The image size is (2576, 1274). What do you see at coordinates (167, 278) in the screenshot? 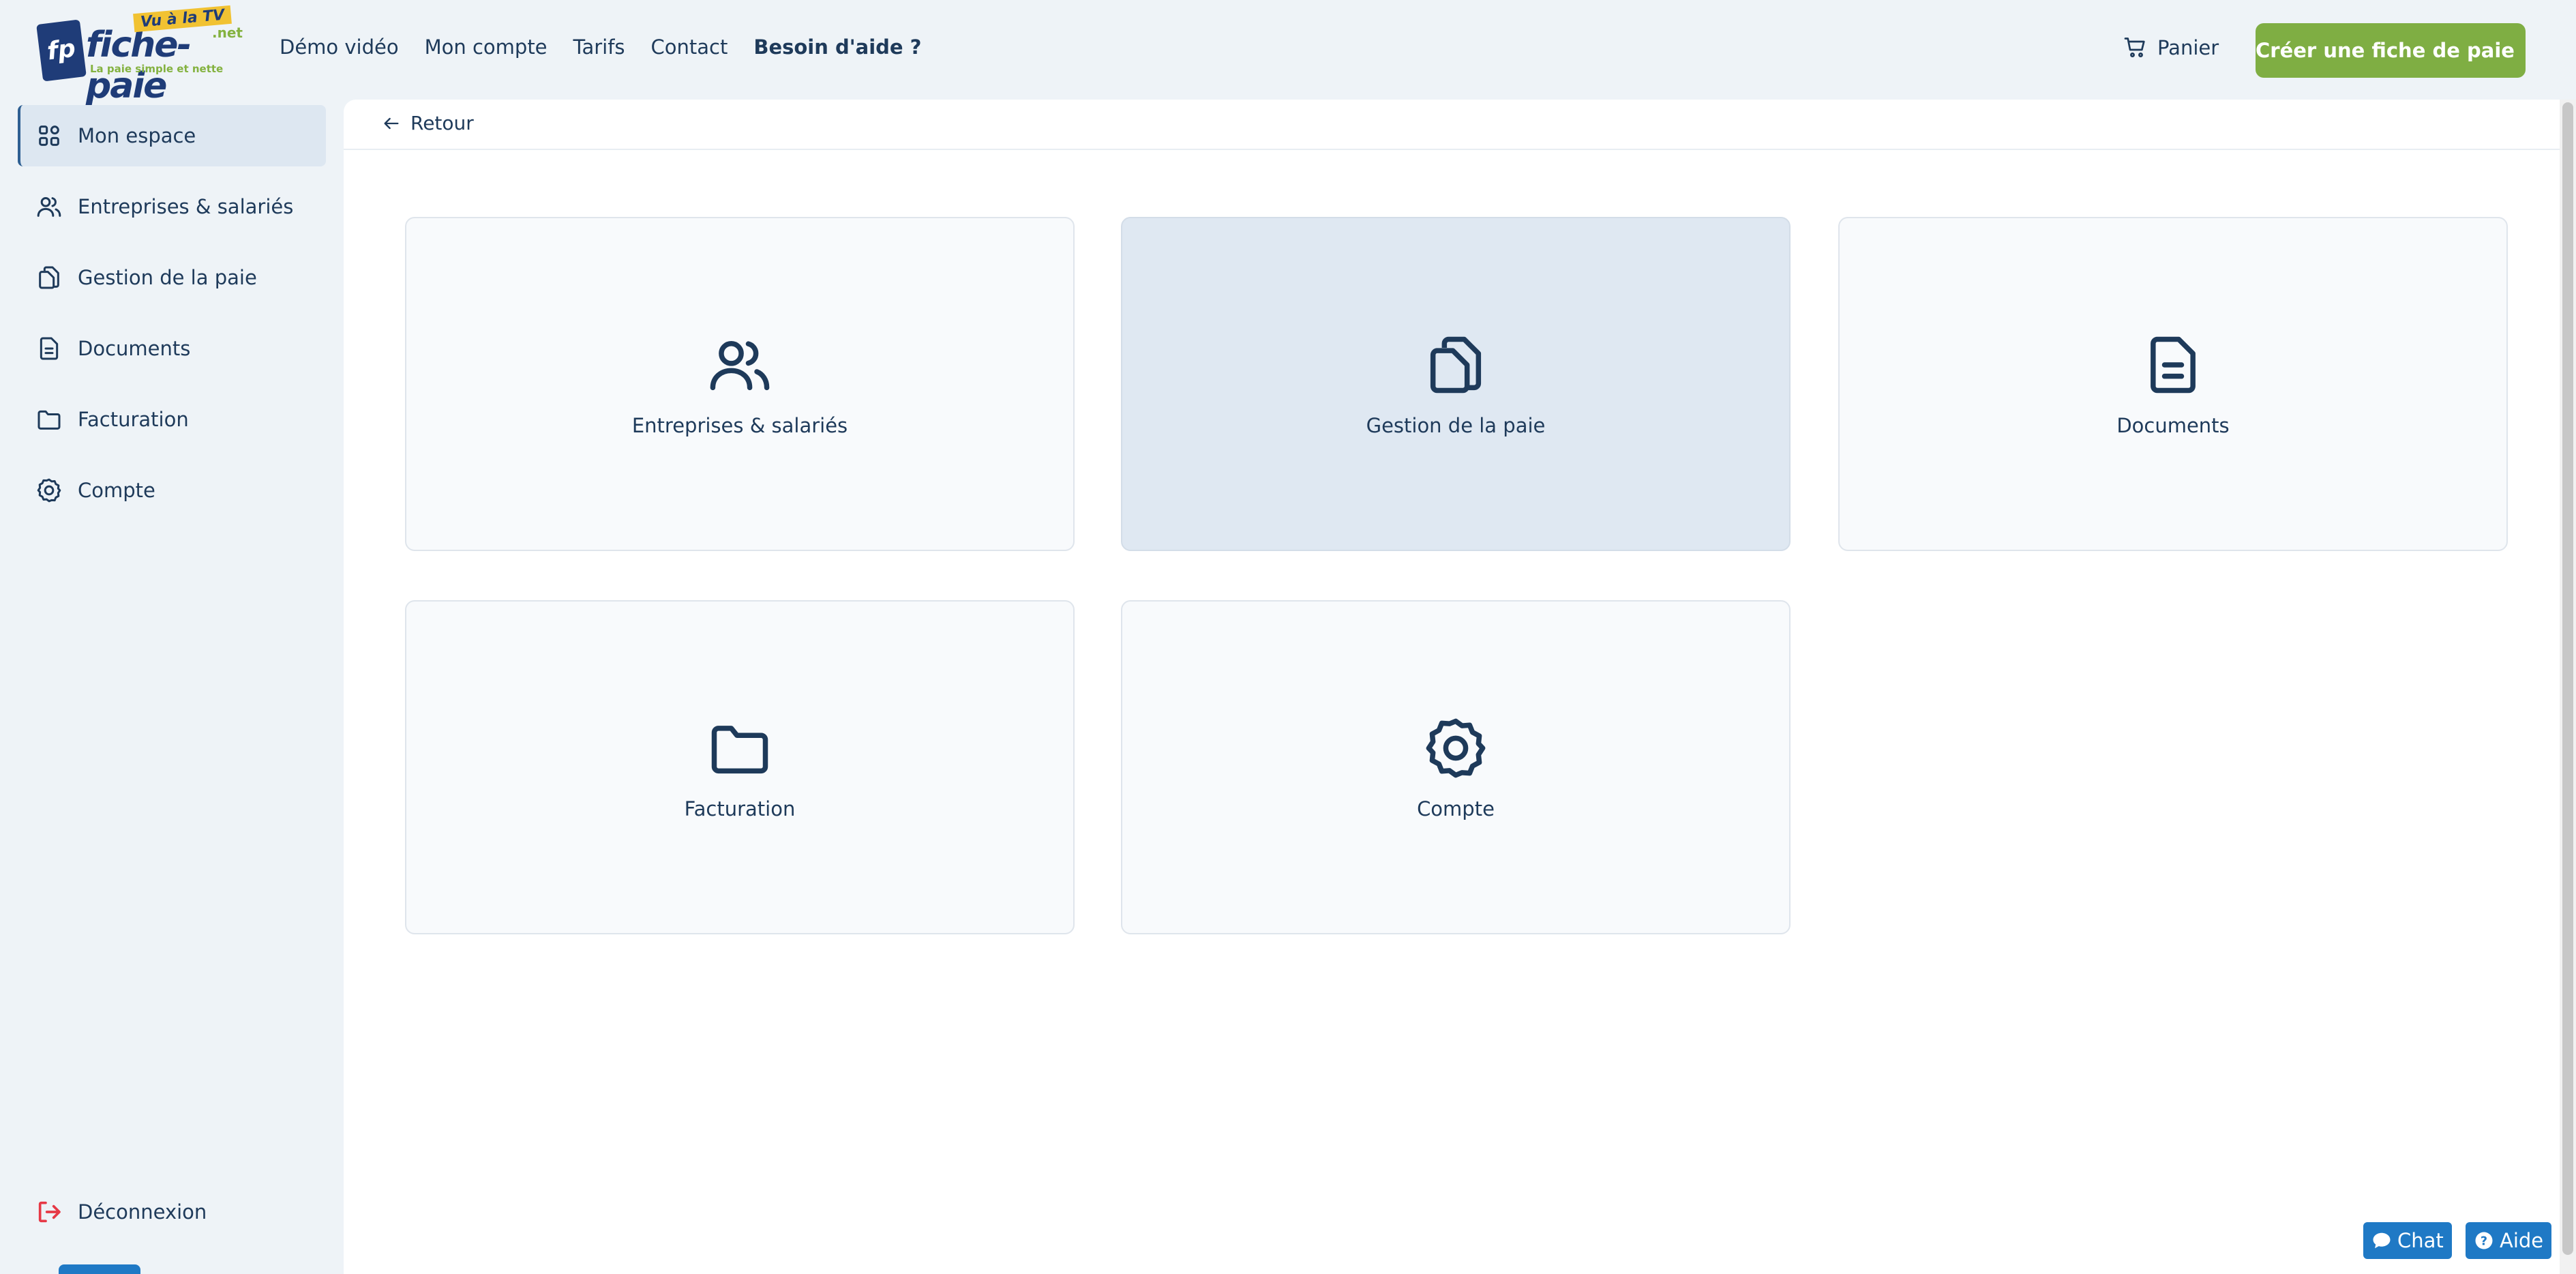
I see `sidebar-item-label: Gestion de la paie` at bounding box center [167, 278].